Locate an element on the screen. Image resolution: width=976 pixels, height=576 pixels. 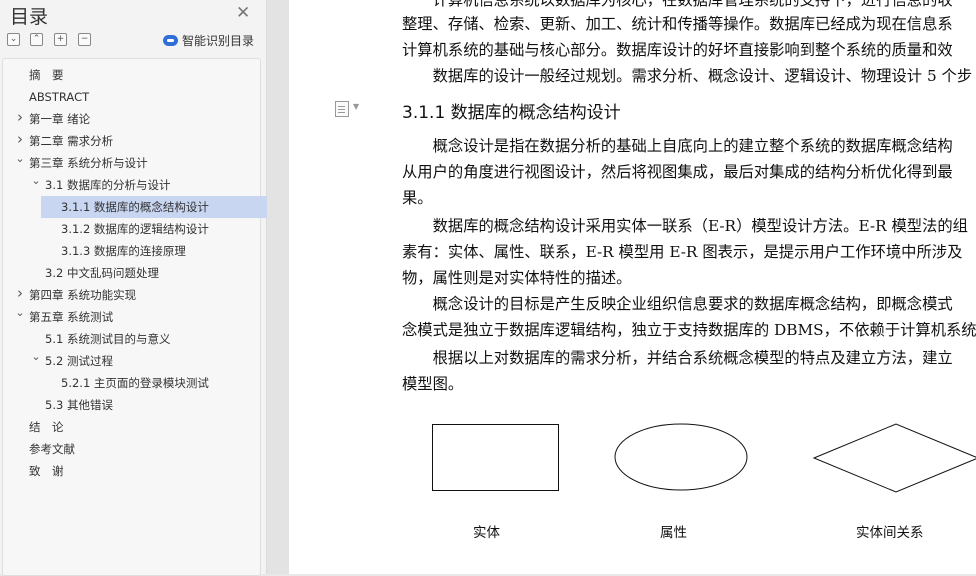
toc-item: 第五章 系统测试 is located at coordinates (71, 317).